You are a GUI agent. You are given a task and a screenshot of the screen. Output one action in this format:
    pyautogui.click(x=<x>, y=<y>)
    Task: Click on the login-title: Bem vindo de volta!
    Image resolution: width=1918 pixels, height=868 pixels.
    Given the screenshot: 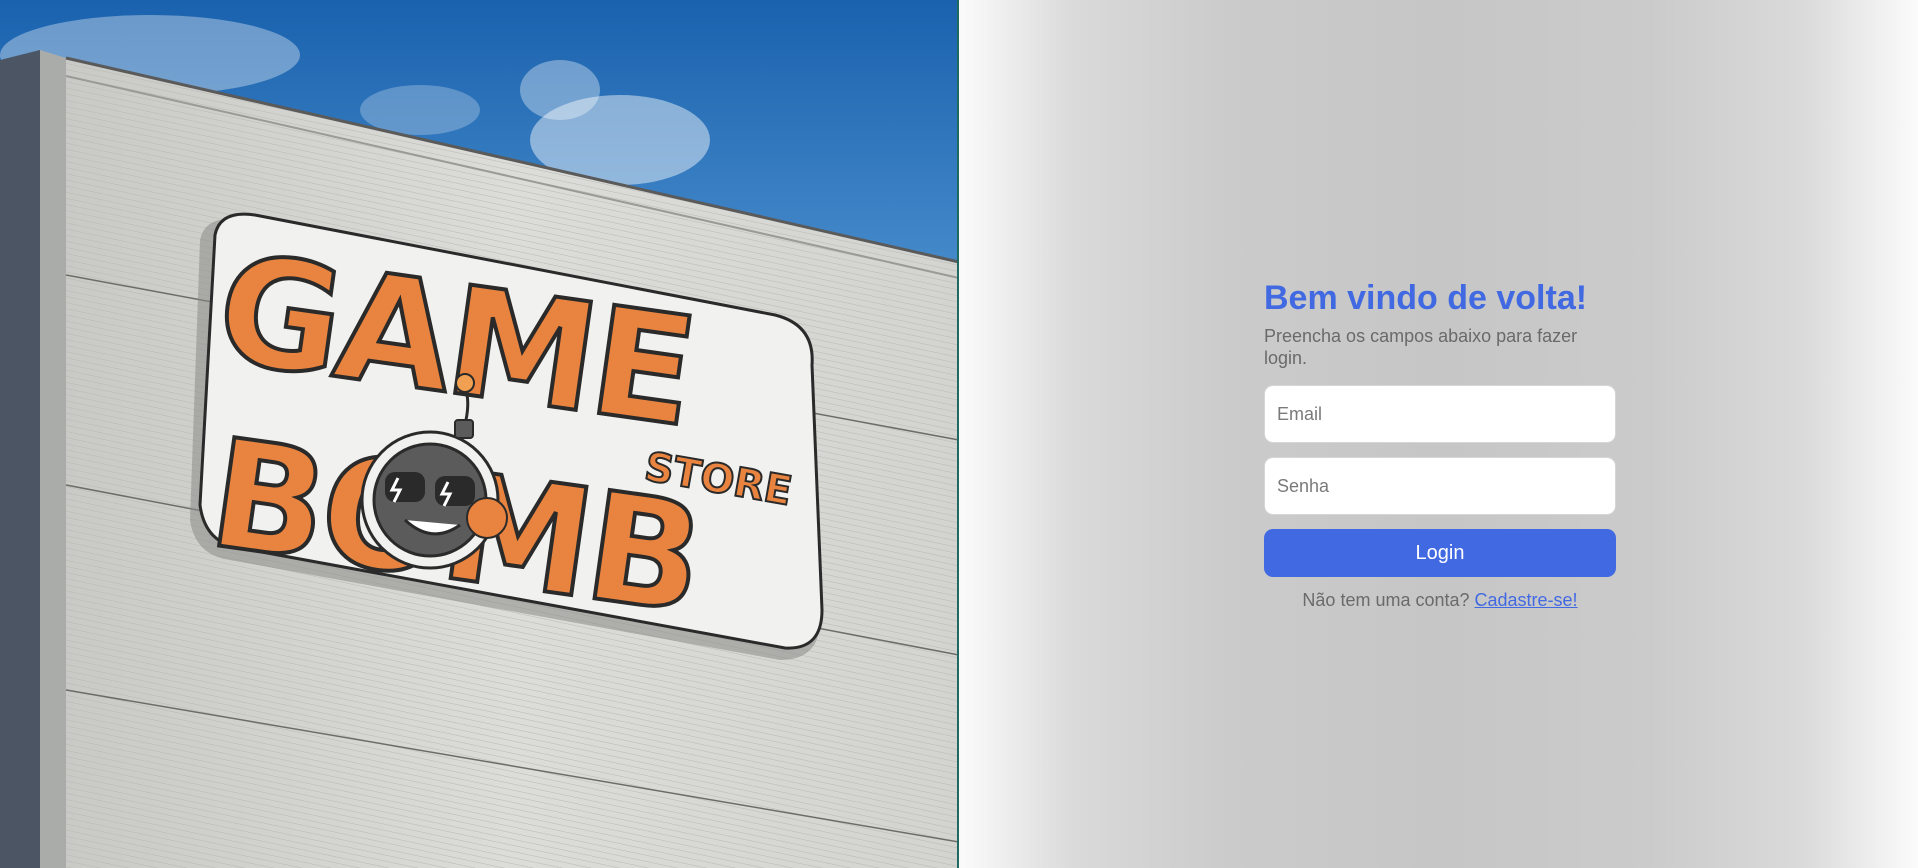 What is the action you would take?
    pyautogui.click(x=1426, y=298)
    